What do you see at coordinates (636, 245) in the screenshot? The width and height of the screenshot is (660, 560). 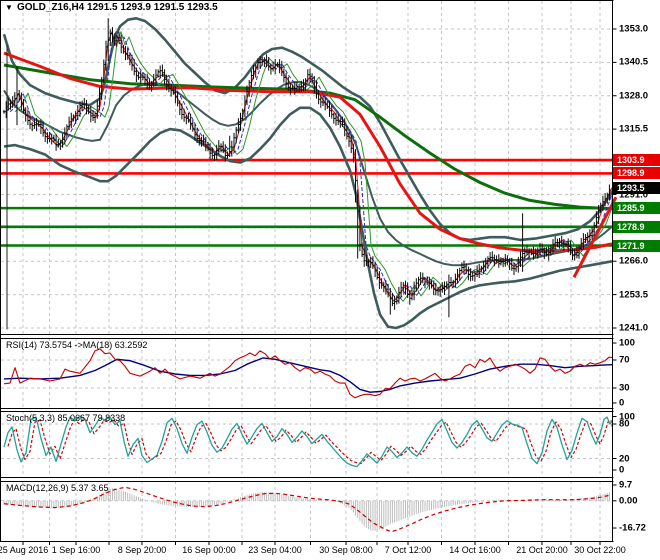 I see `price-badge-1271.9: 1271.9` at bounding box center [636, 245].